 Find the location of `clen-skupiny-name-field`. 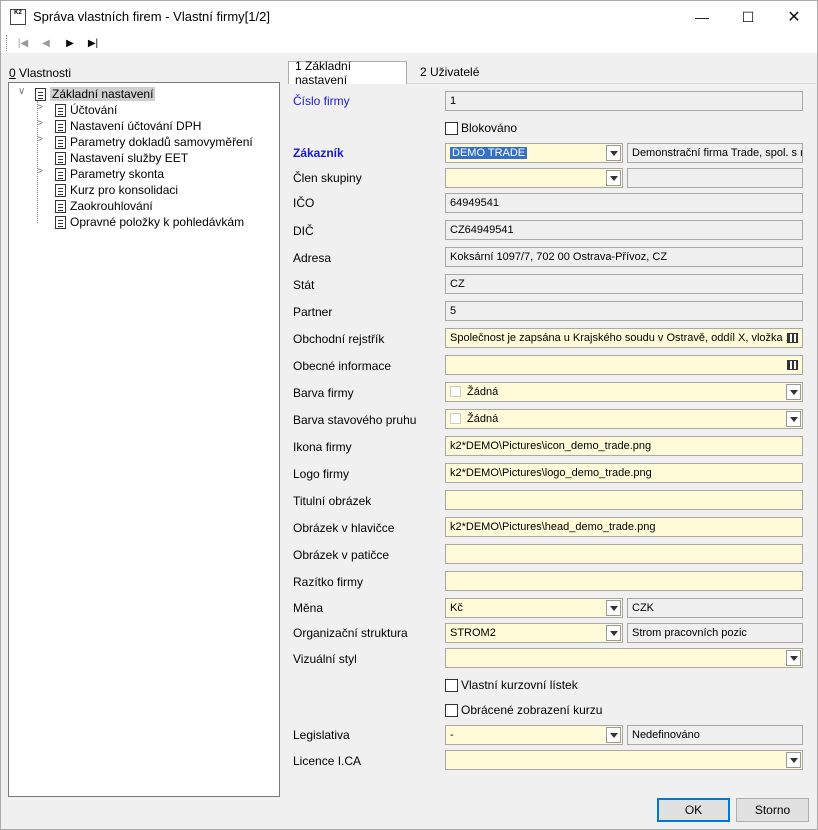

clen-skupiny-name-field is located at coordinates (715, 178).